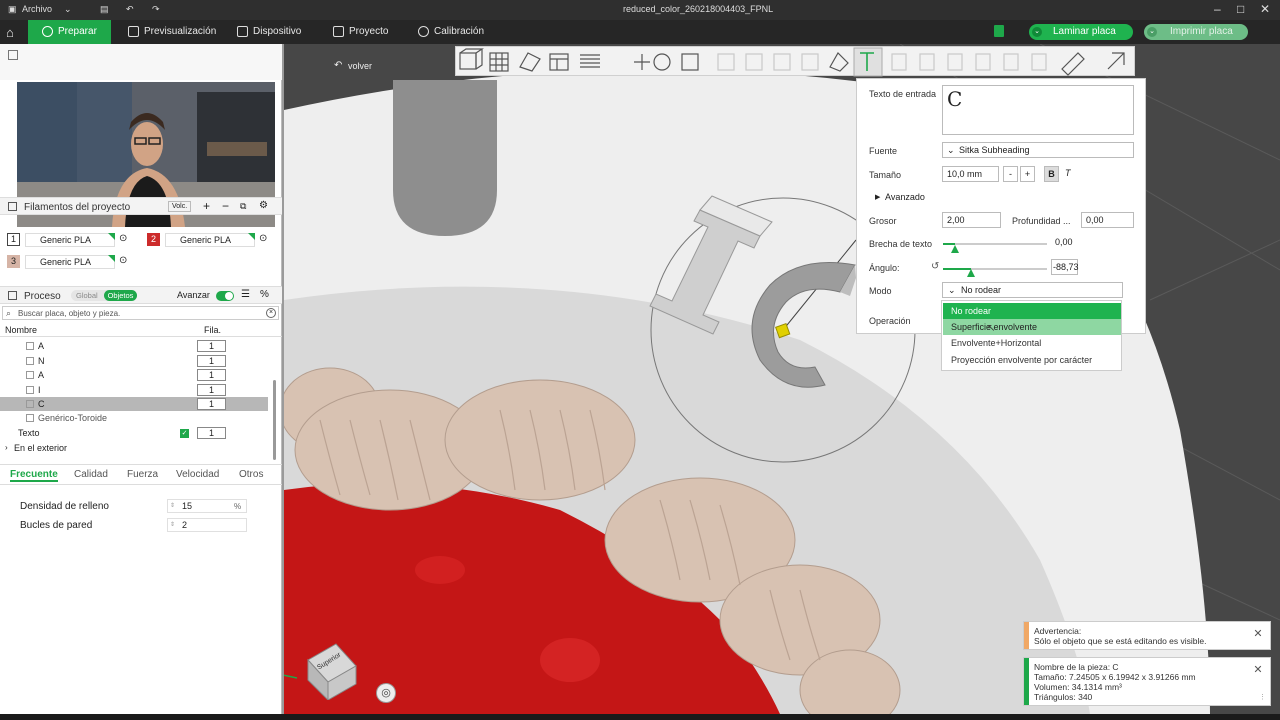 Image resolution: width=1280 pixels, height=720 pixels. What do you see at coordinates (1152, 32) in the screenshot?
I see `print-dropdown-icon: ⌄` at bounding box center [1152, 32].